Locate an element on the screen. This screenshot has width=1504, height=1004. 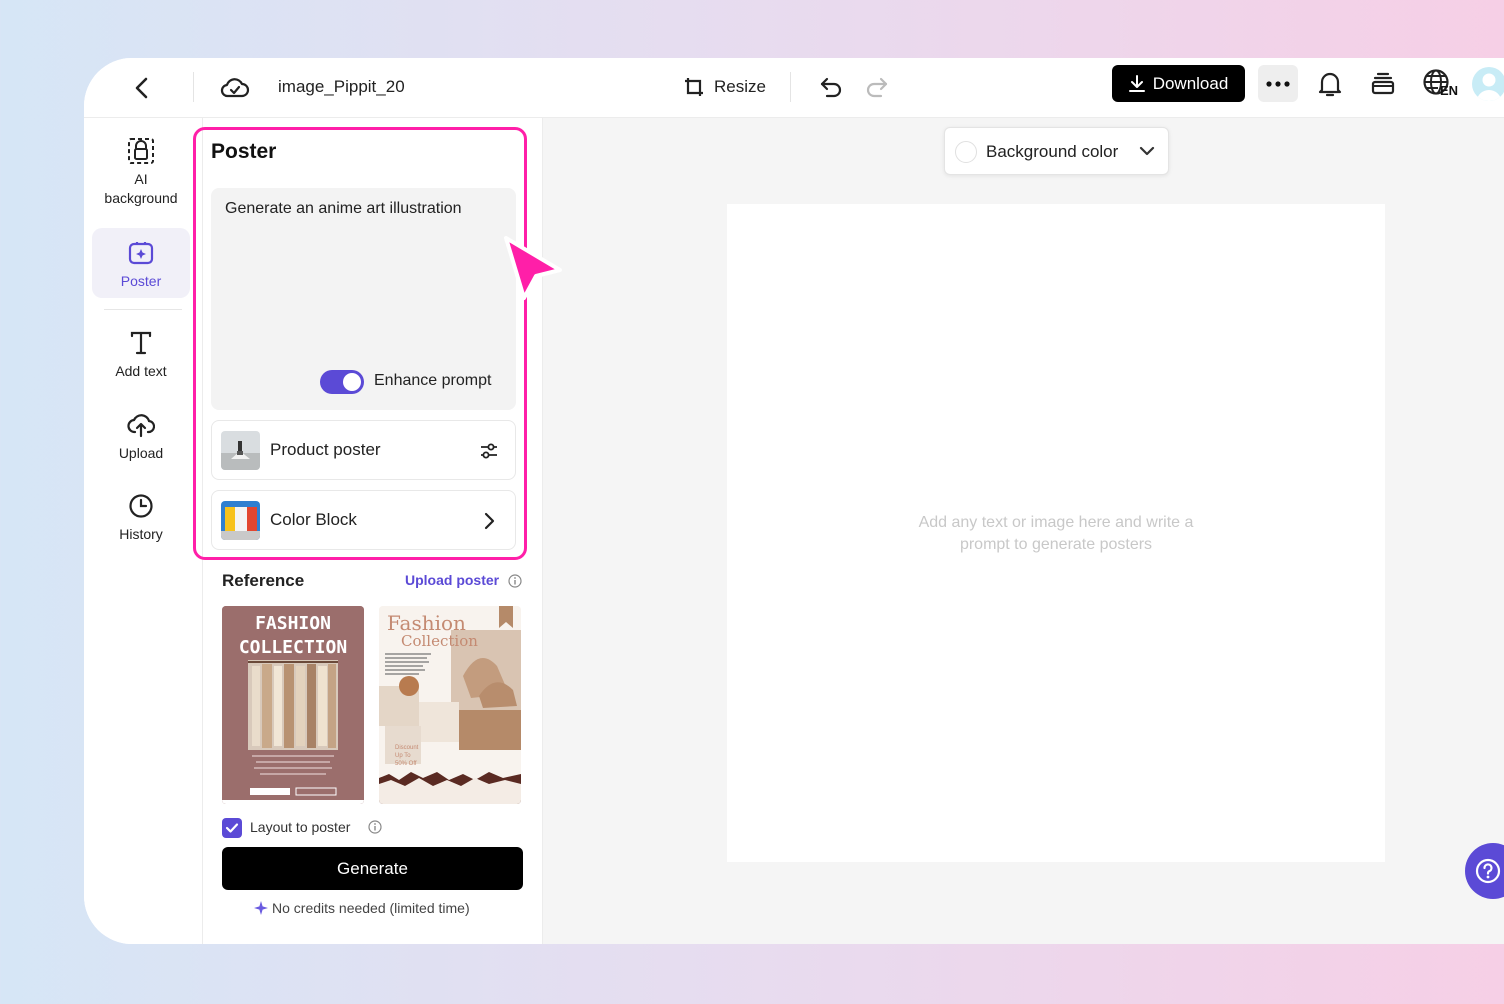
download-button: Download is located at coordinates (1178, 83).